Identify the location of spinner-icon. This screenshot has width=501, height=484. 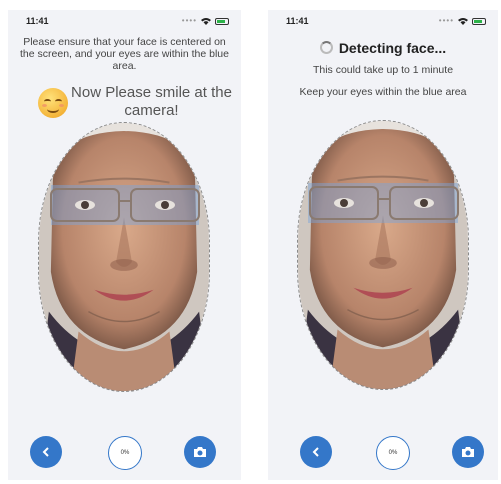
(326, 47).